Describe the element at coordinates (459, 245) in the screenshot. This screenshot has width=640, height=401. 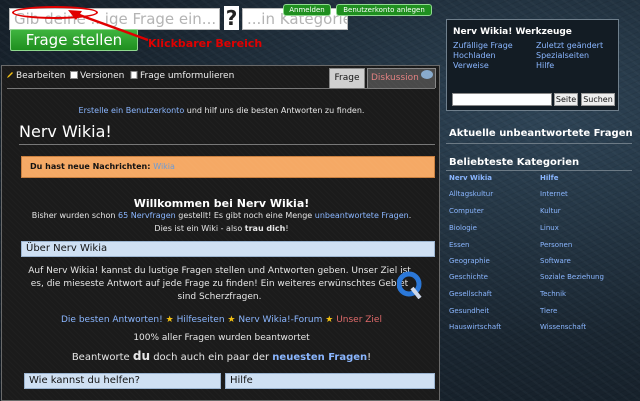
I see `category-link: Essen` at that location.